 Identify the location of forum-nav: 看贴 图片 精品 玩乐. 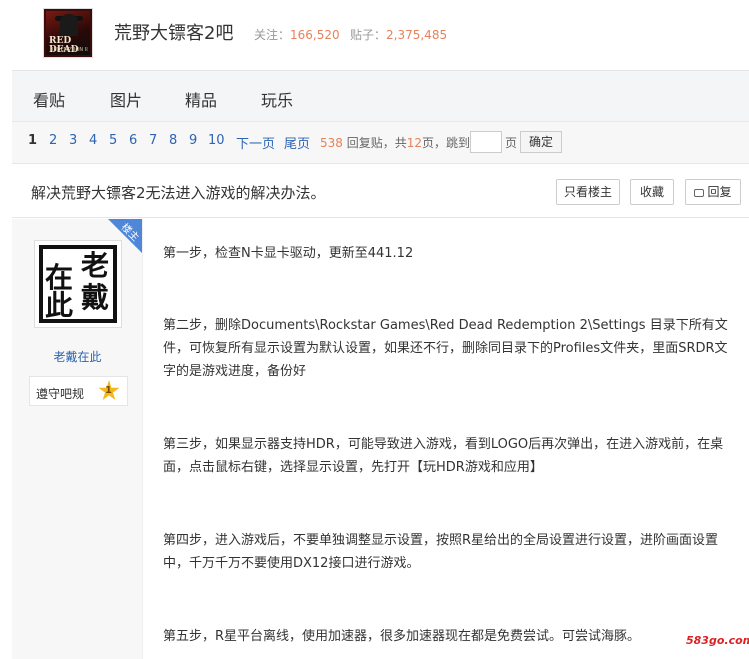
(380, 96).